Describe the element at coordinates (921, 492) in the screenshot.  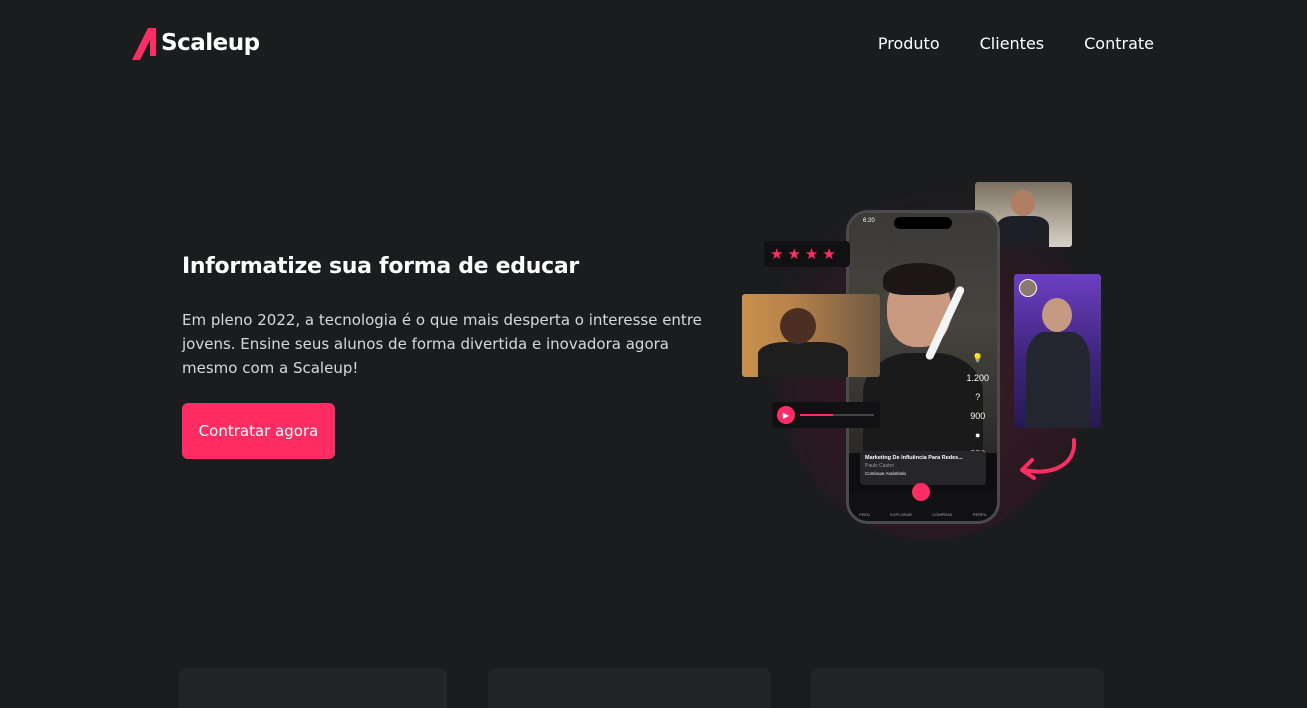
I see `center-action-icon` at that location.